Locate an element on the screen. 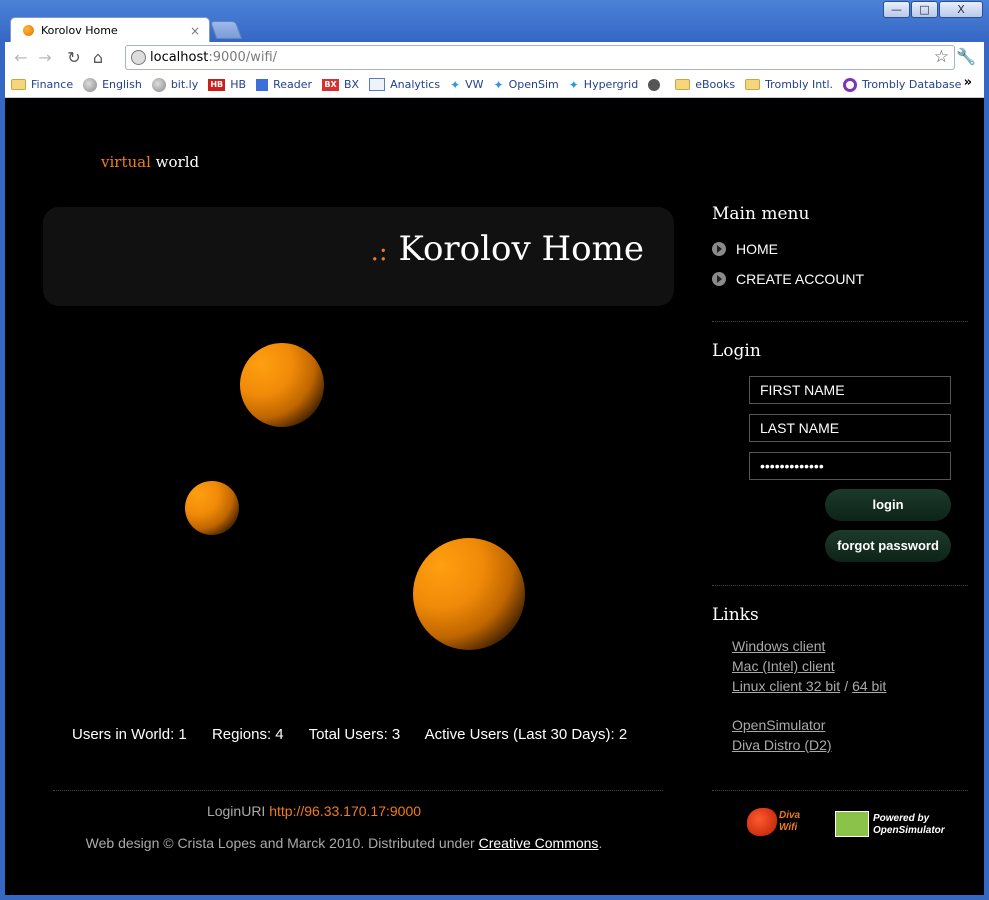 This screenshot has height=900, width=989. bookmark-trombly-intl: Trombly Intl. is located at coordinates (789, 84).